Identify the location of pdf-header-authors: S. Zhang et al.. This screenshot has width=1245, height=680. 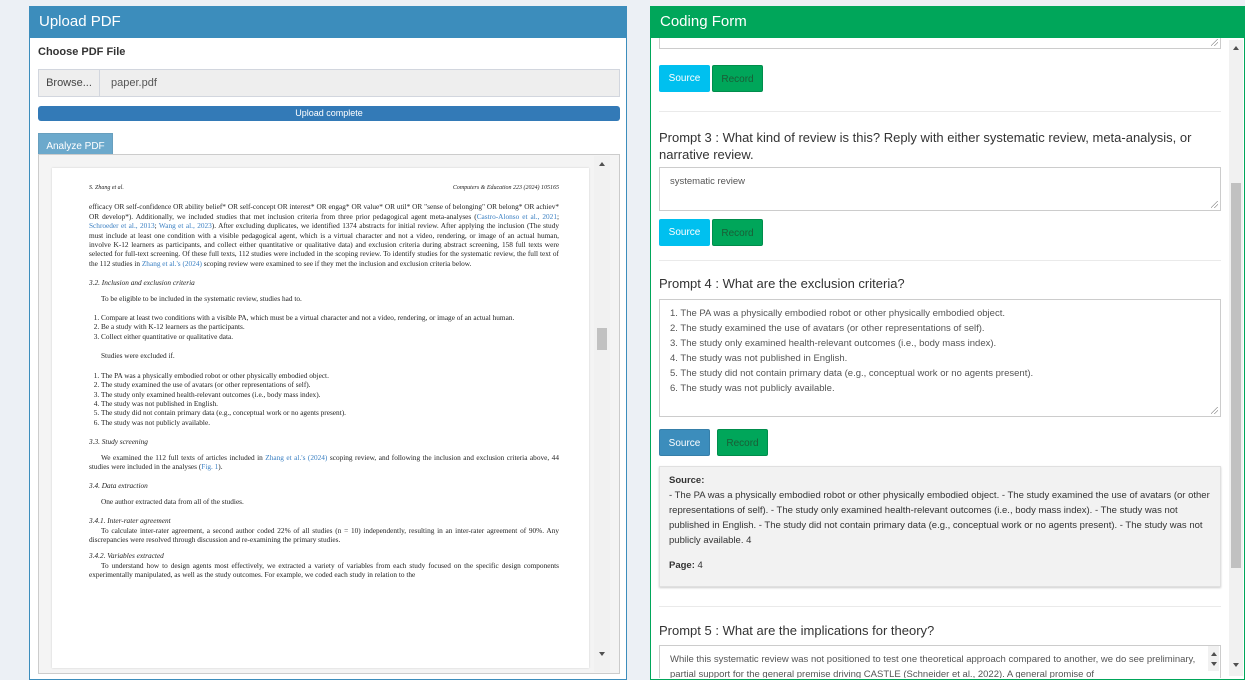
(106, 188).